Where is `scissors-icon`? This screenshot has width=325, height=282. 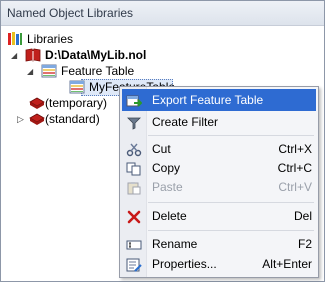
scissors-icon is located at coordinates (134, 149).